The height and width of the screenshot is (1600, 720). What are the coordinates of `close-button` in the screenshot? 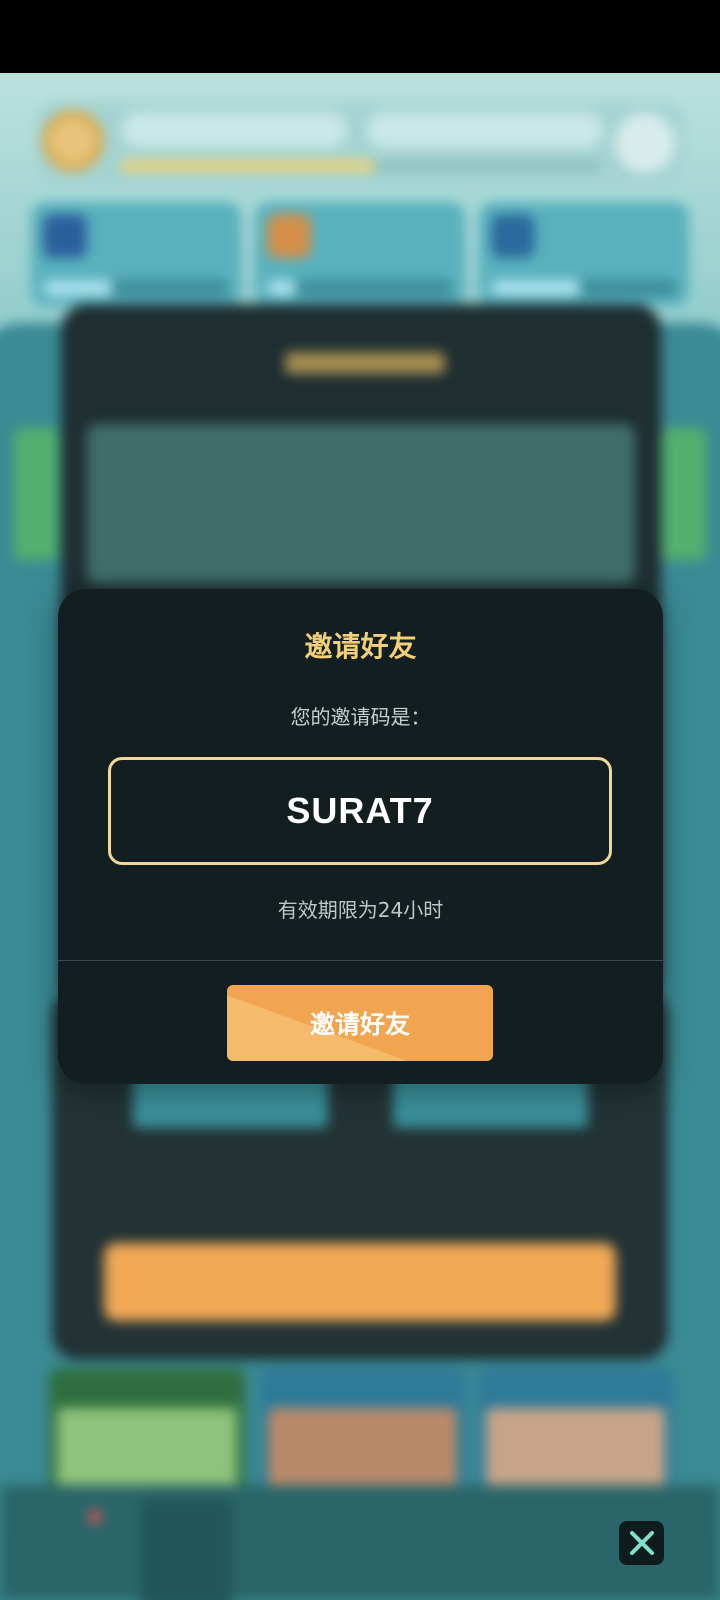 It's located at (641, 1543).